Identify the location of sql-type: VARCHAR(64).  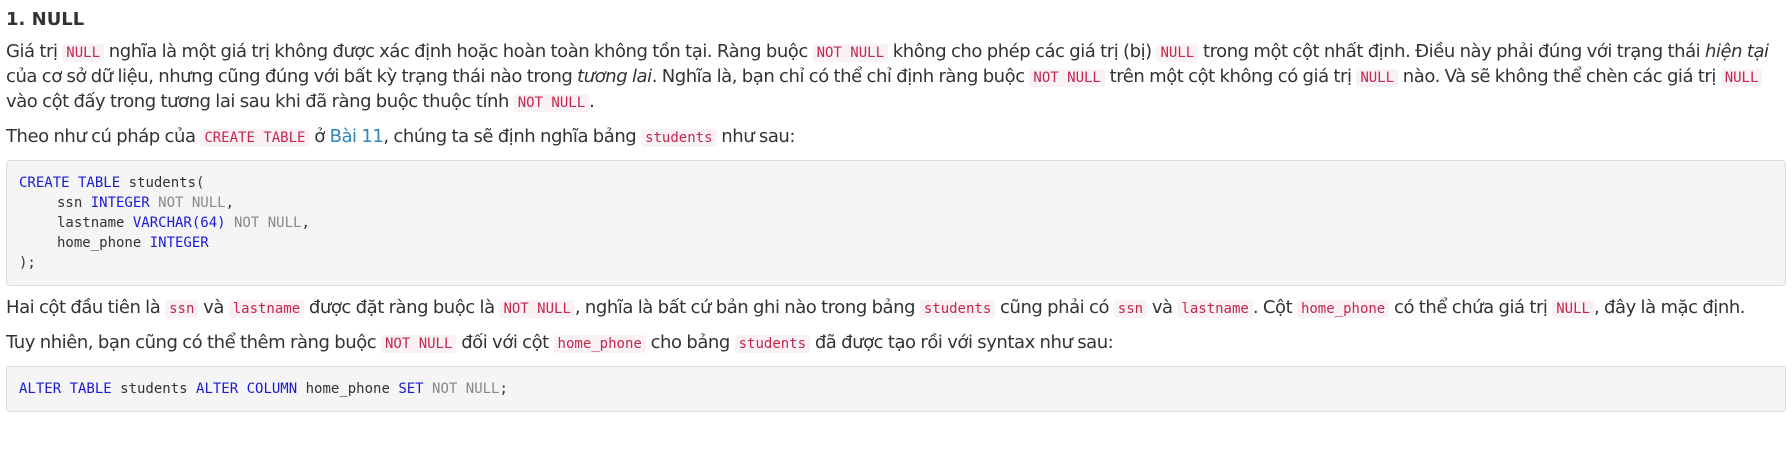
(179, 223).